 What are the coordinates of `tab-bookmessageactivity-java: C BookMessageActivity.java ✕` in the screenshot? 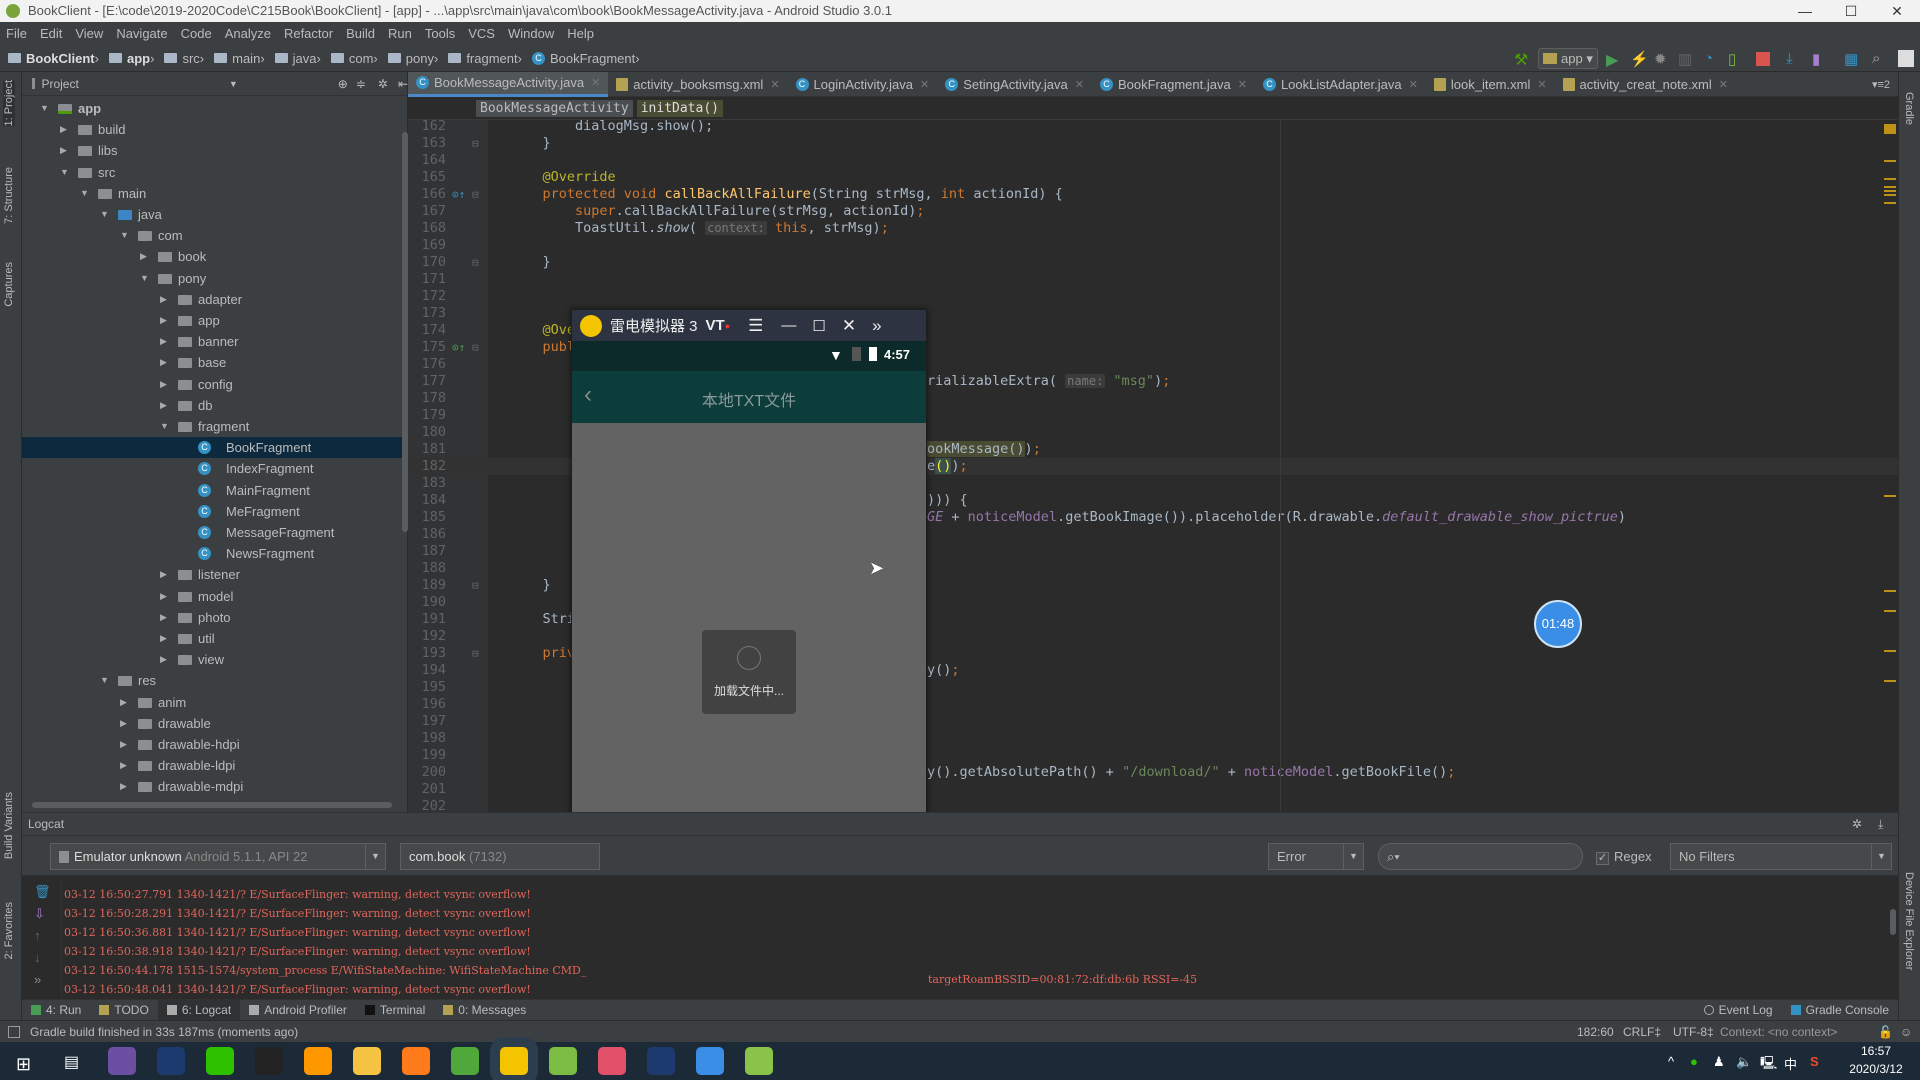 It's located at (508, 84).